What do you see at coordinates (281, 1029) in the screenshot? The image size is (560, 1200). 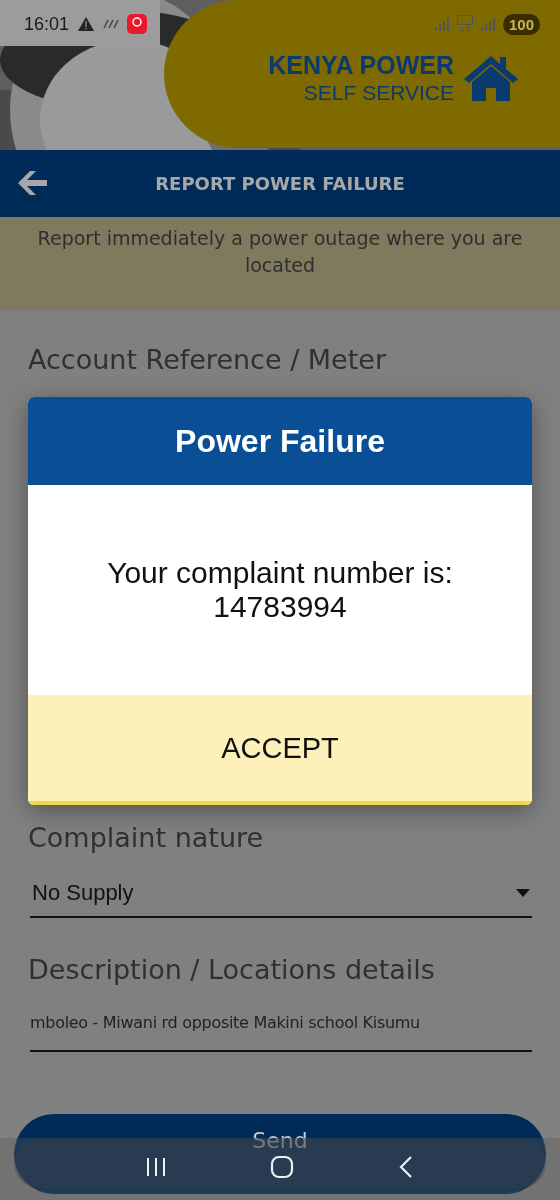 I see `description-field: mboleo - Miwani rd opposite Makini school Kisumu` at bounding box center [281, 1029].